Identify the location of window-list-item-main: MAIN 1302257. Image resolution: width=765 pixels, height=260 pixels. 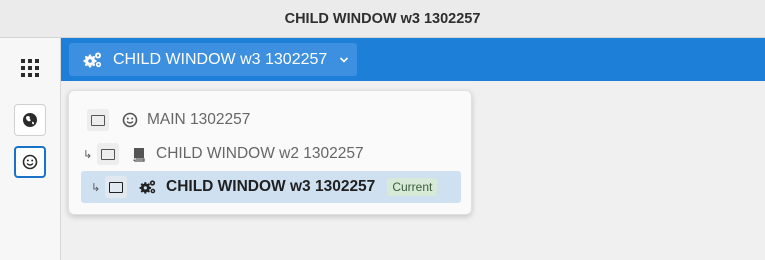
(277, 120).